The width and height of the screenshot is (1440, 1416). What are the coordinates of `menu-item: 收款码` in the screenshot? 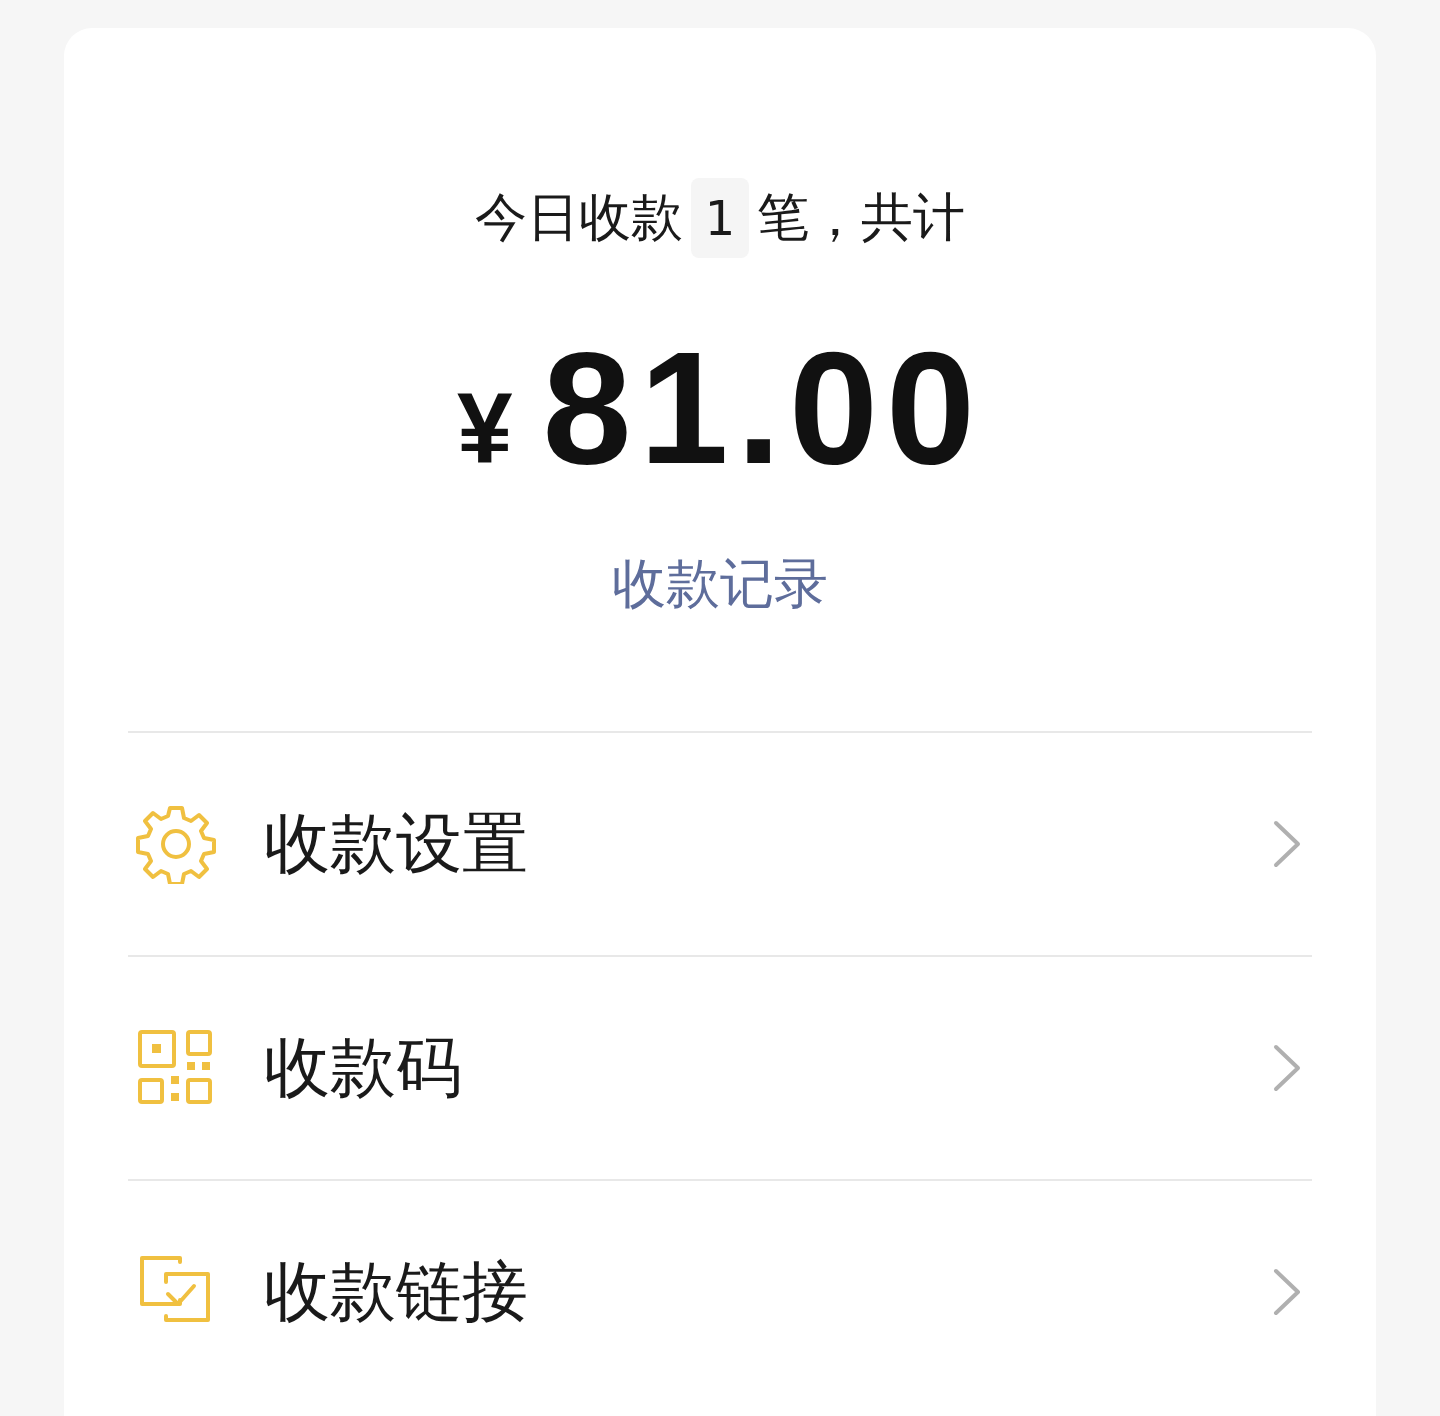 It's located at (720, 1069).